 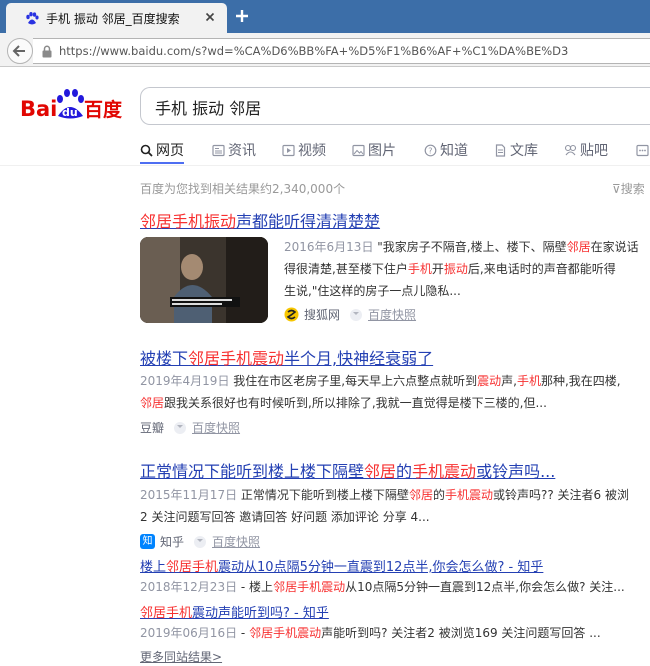 I want to click on tab-label: 图片, so click(x=382, y=151).